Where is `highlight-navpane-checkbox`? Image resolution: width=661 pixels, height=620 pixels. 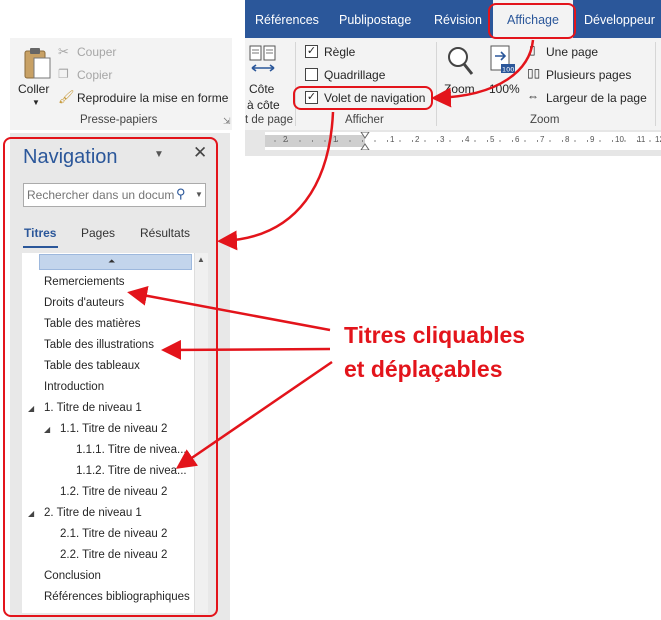
highlight-navpane-checkbox is located at coordinates (363, 98).